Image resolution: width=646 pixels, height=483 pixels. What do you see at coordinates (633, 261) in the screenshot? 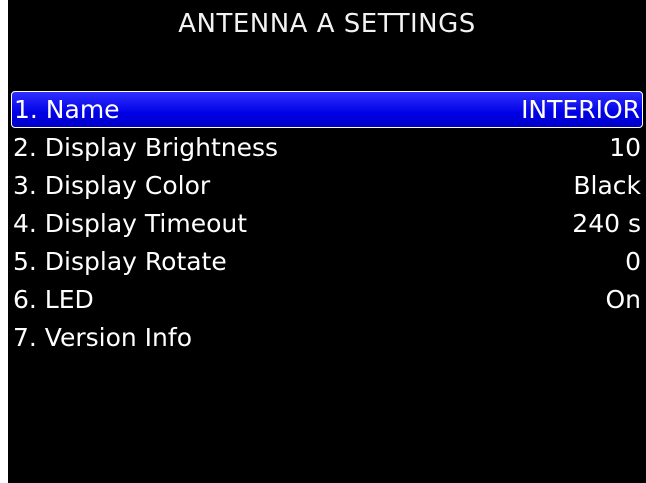
I see `menu-item-value: 0` at bounding box center [633, 261].